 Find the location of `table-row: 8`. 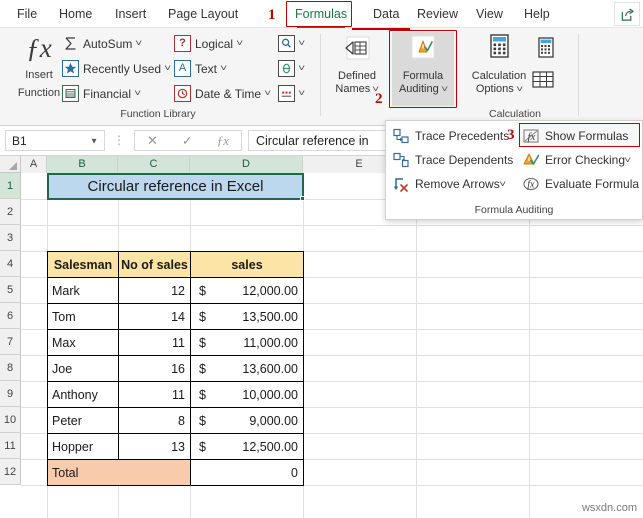

table-row: 8 is located at coordinates (154, 420).